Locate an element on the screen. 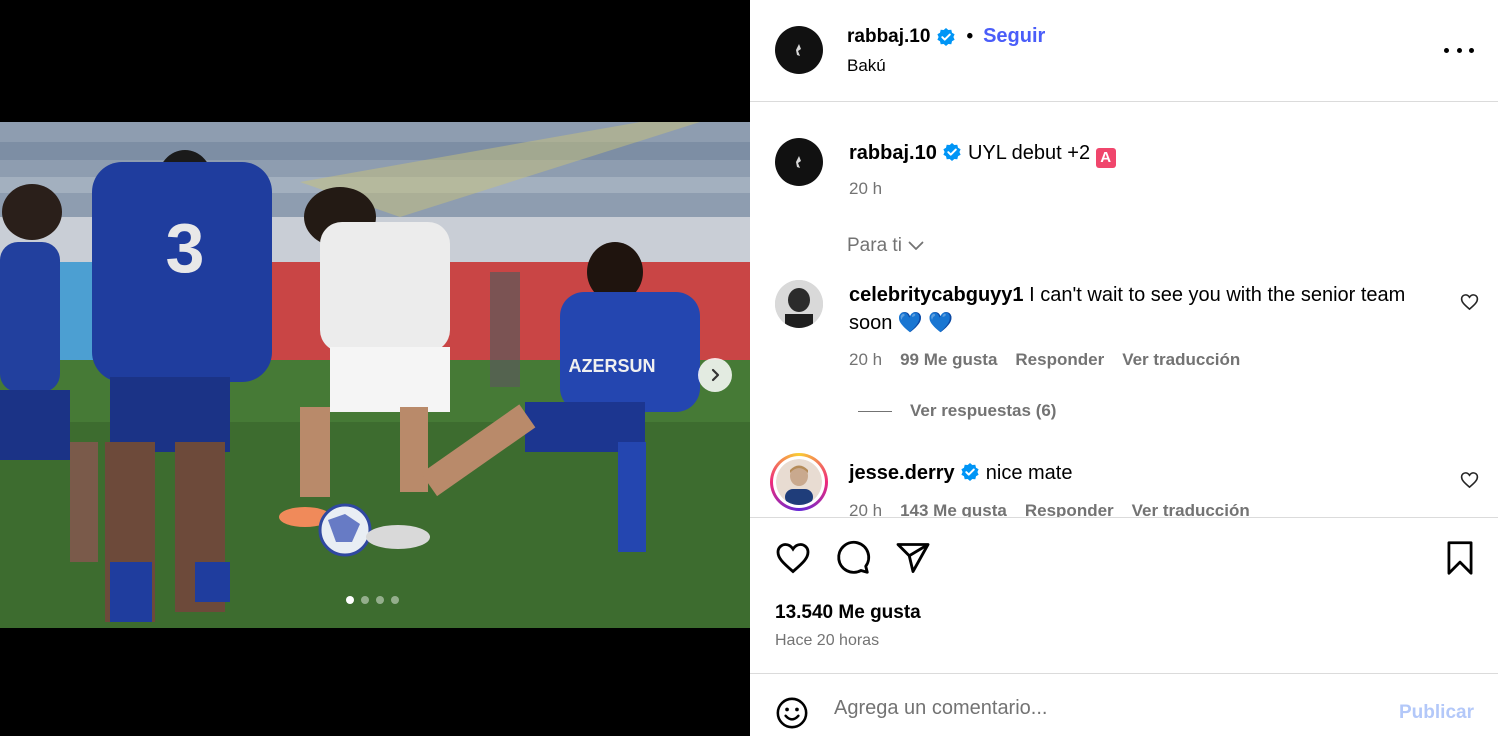 The height and width of the screenshot is (736, 1498). author-avatar is located at coordinates (799, 50).